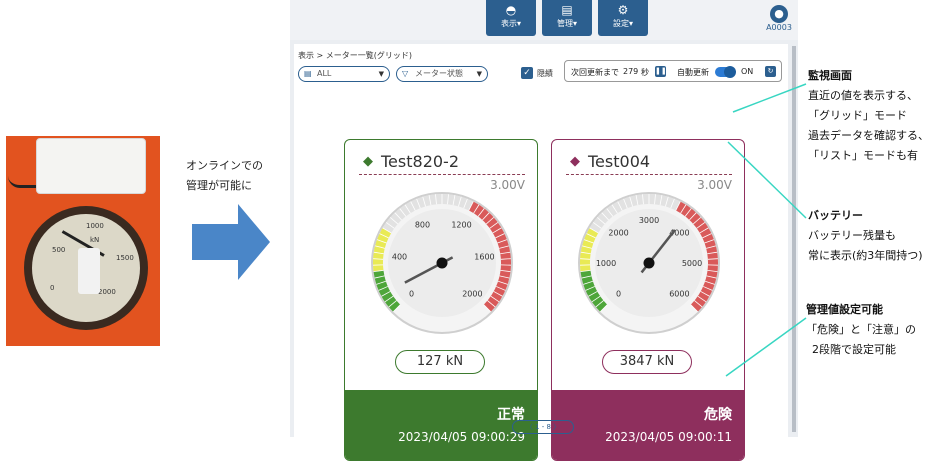  What do you see at coordinates (865, 236) in the screenshot?
I see `annotation-battery: バッテリー バッテリー残量も 常に表示(約3年間持つ)` at bounding box center [865, 236].